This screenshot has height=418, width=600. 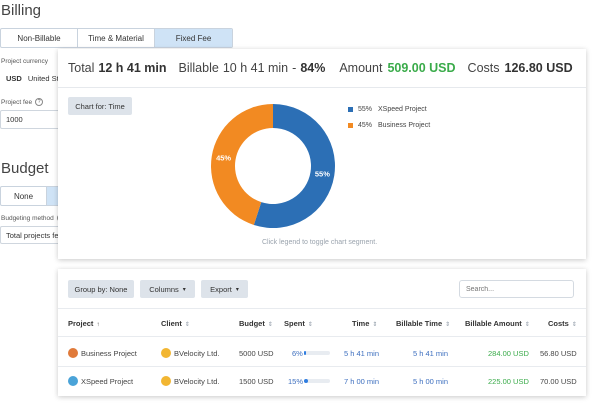 I want to click on legend-name-business: Business Project, so click(x=404, y=125).